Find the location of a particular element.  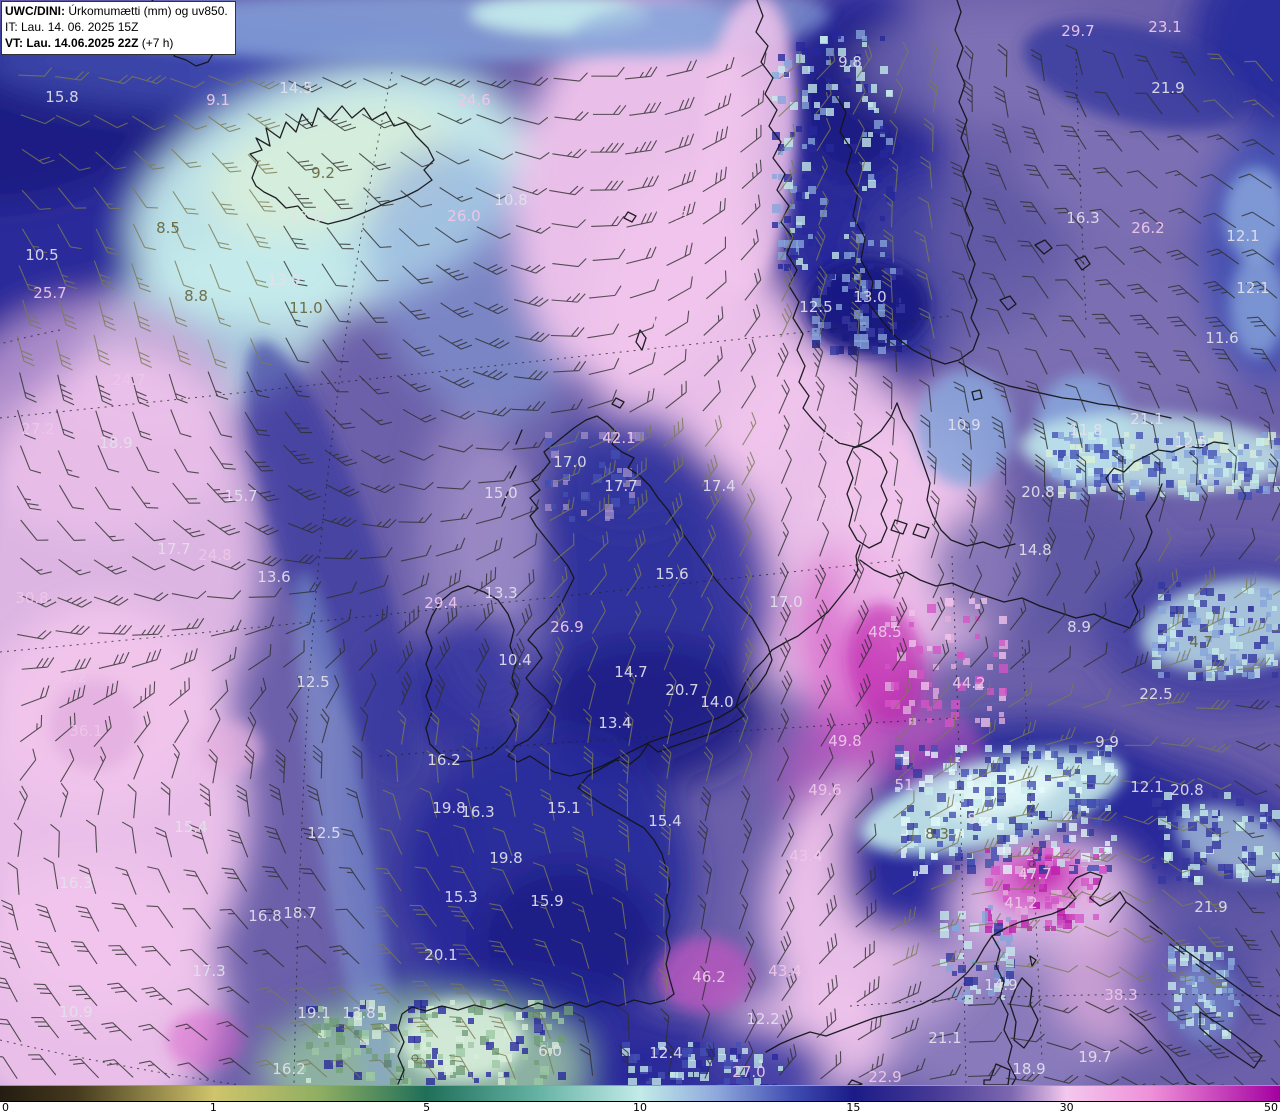

map-value-label: 18.7 is located at coordinates (299, 913).